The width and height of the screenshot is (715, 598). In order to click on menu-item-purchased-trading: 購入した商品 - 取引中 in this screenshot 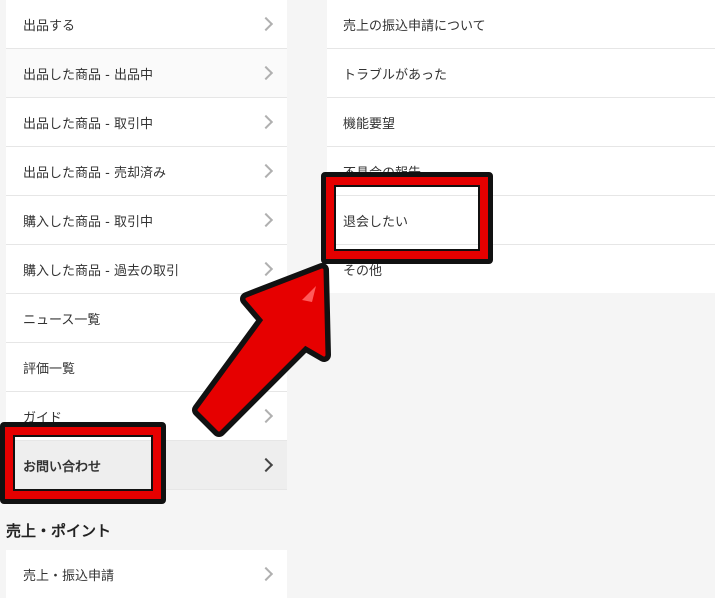, I will do `click(146, 220)`.